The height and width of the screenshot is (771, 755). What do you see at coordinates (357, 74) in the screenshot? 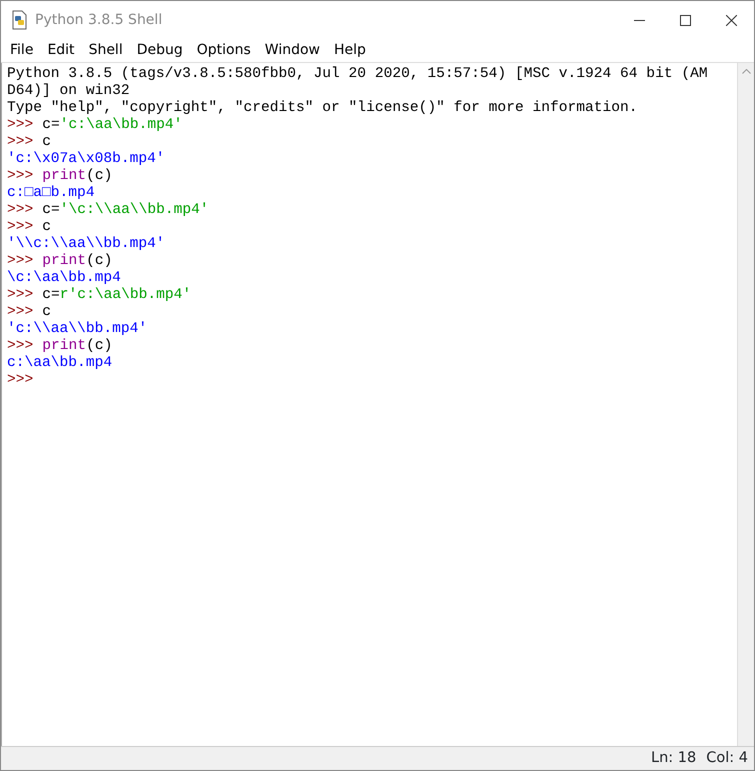
I see `code-text: Python 3.8.5 (tags/v3.8.5:580fbb0, Jul 20 2020, 15:57:54) [MSC v.1924 64 bit (AM` at bounding box center [357, 74].